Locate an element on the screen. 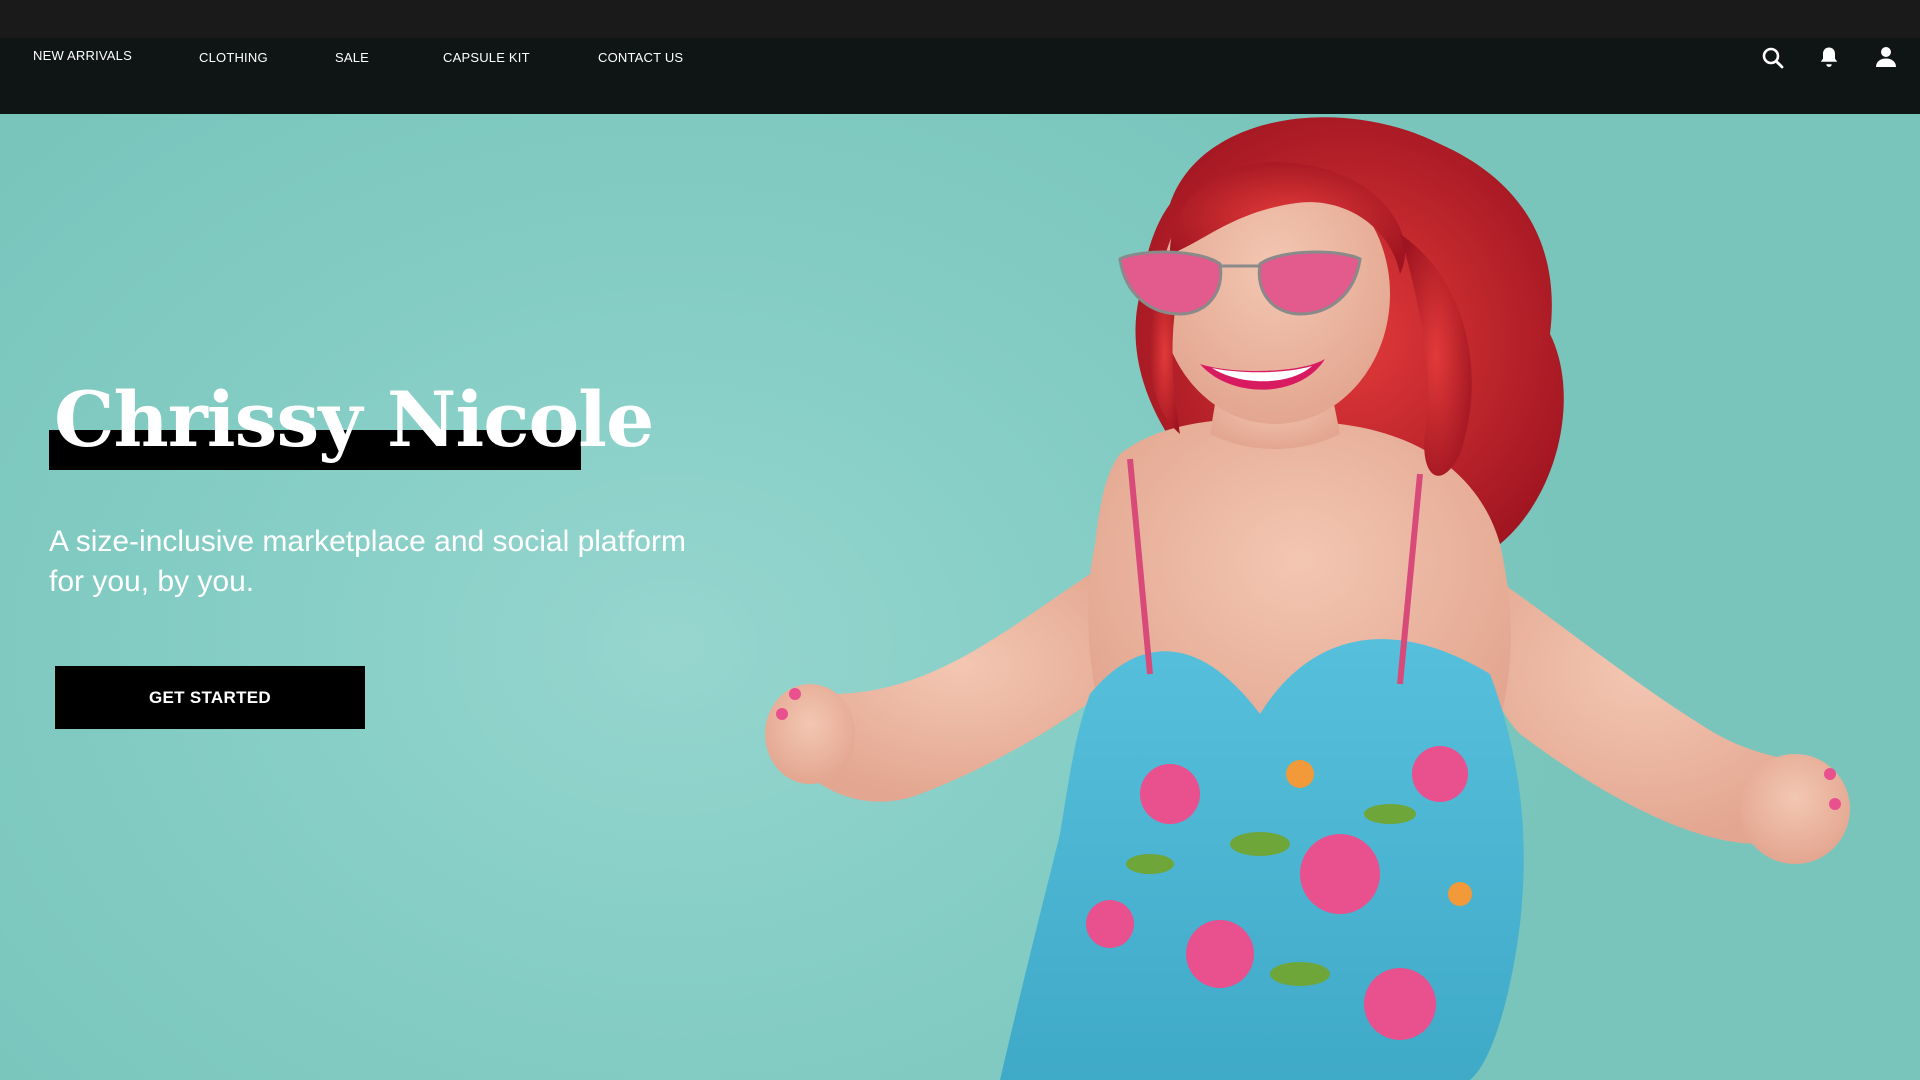 The image size is (1920, 1080). top-bar is located at coordinates (960, 19).